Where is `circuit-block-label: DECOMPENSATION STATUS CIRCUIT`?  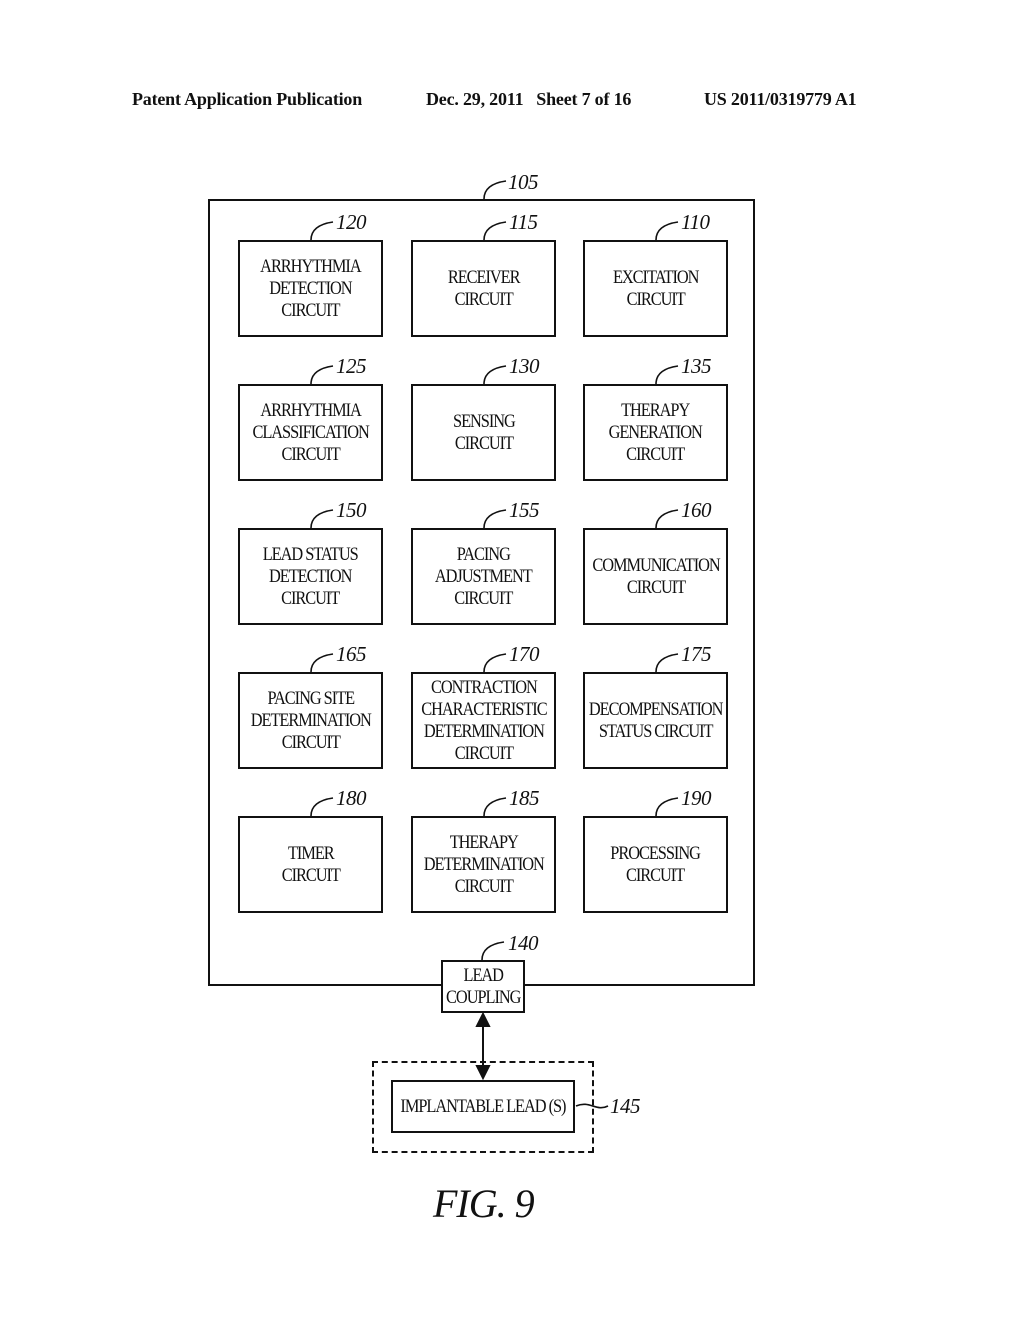
circuit-block-label: DECOMPENSATION STATUS CIRCUIT is located at coordinates (656, 720).